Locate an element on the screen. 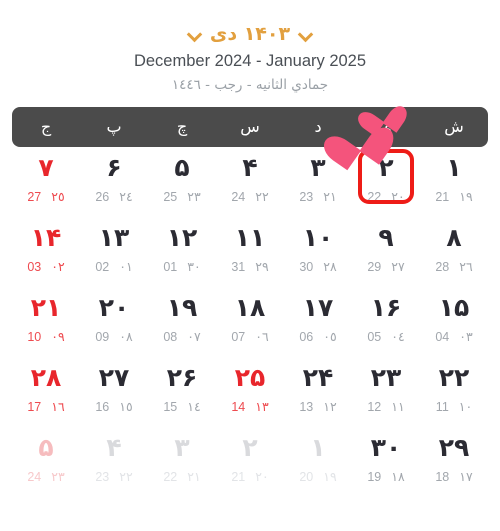  day-cell: ۱۴ ٠٢ 03 is located at coordinates (46, 252).